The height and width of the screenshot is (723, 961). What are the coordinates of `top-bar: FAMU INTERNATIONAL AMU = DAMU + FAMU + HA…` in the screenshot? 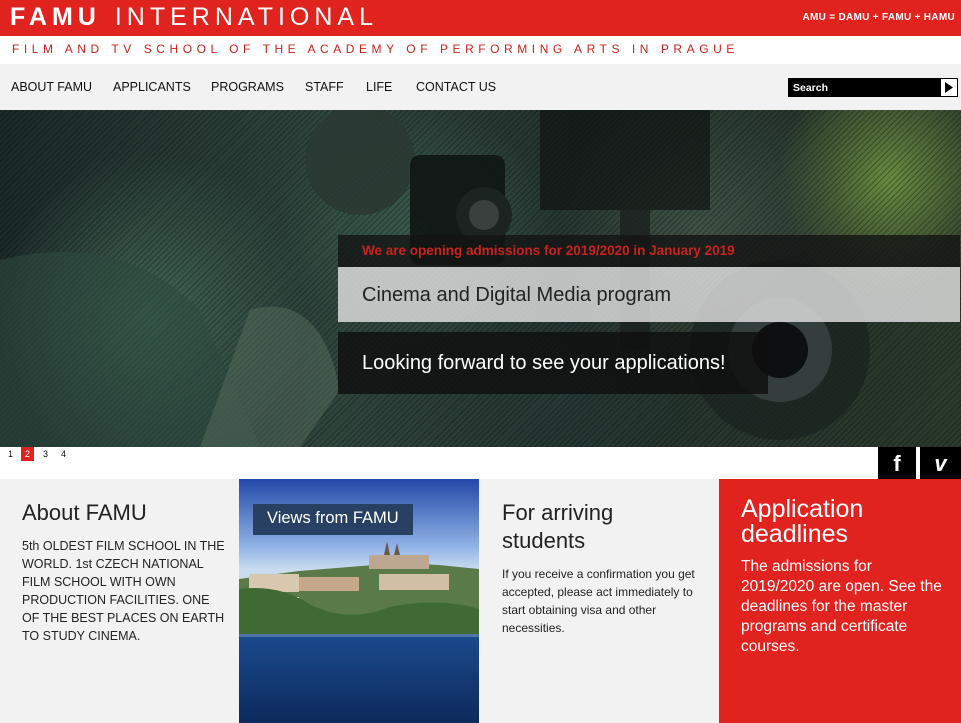 It's located at (480, 18).